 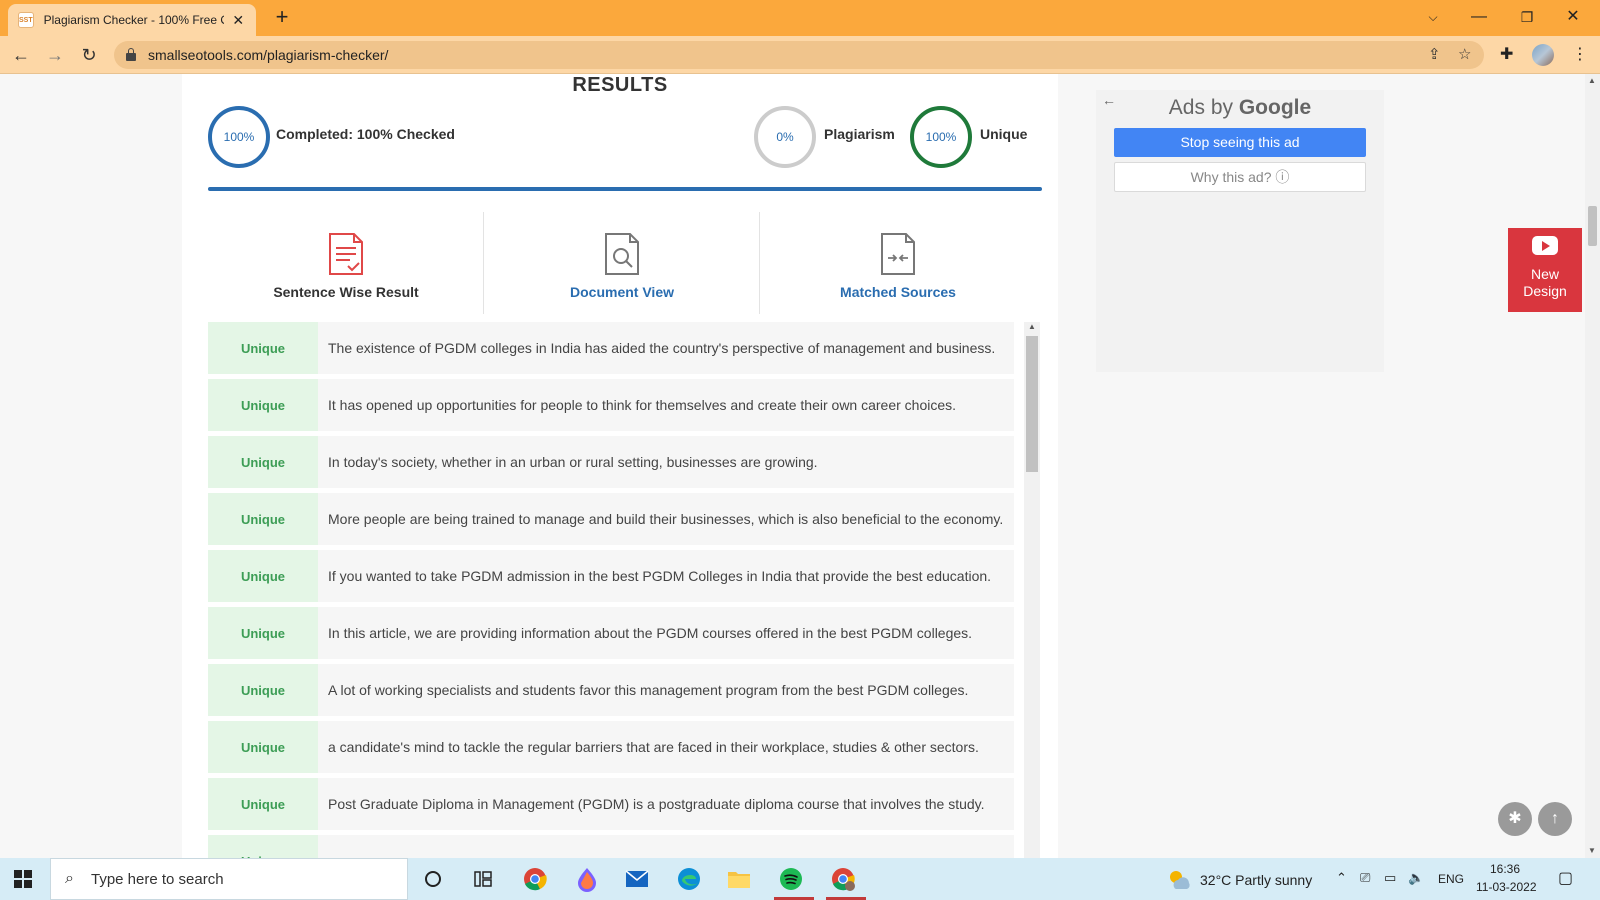 I want to click on ads-by-google: Ads by Google, so click(x=1240, y=108).